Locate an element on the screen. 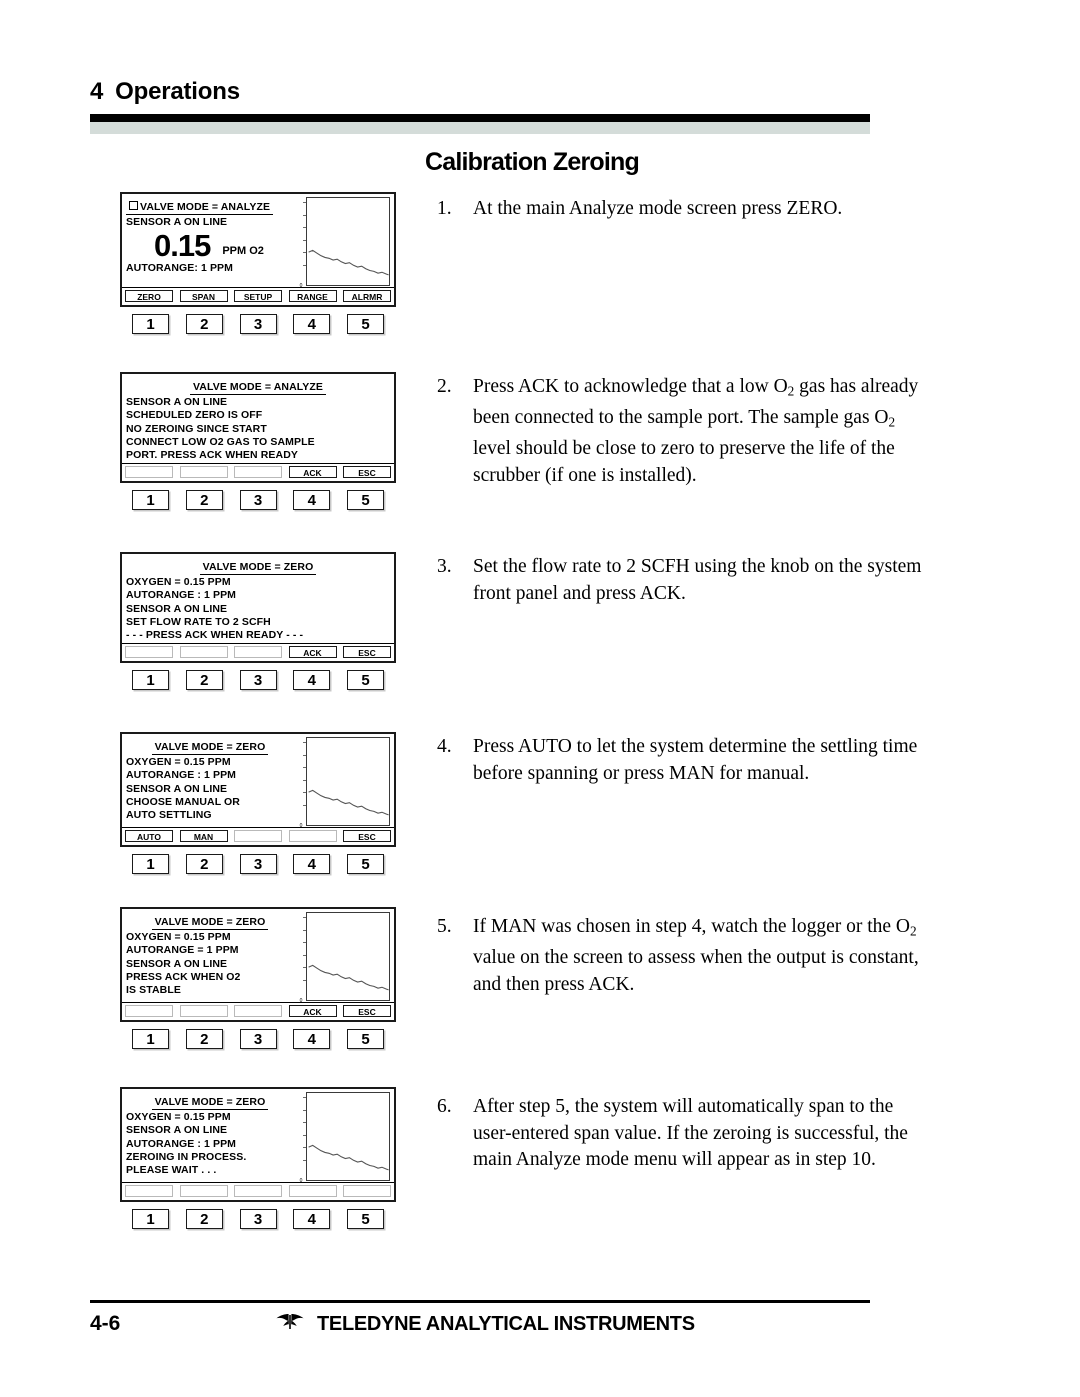 The image size is (1080, 1397). lcd-line: NO ZEROING SINCE START is located at coordinates (196, 428).